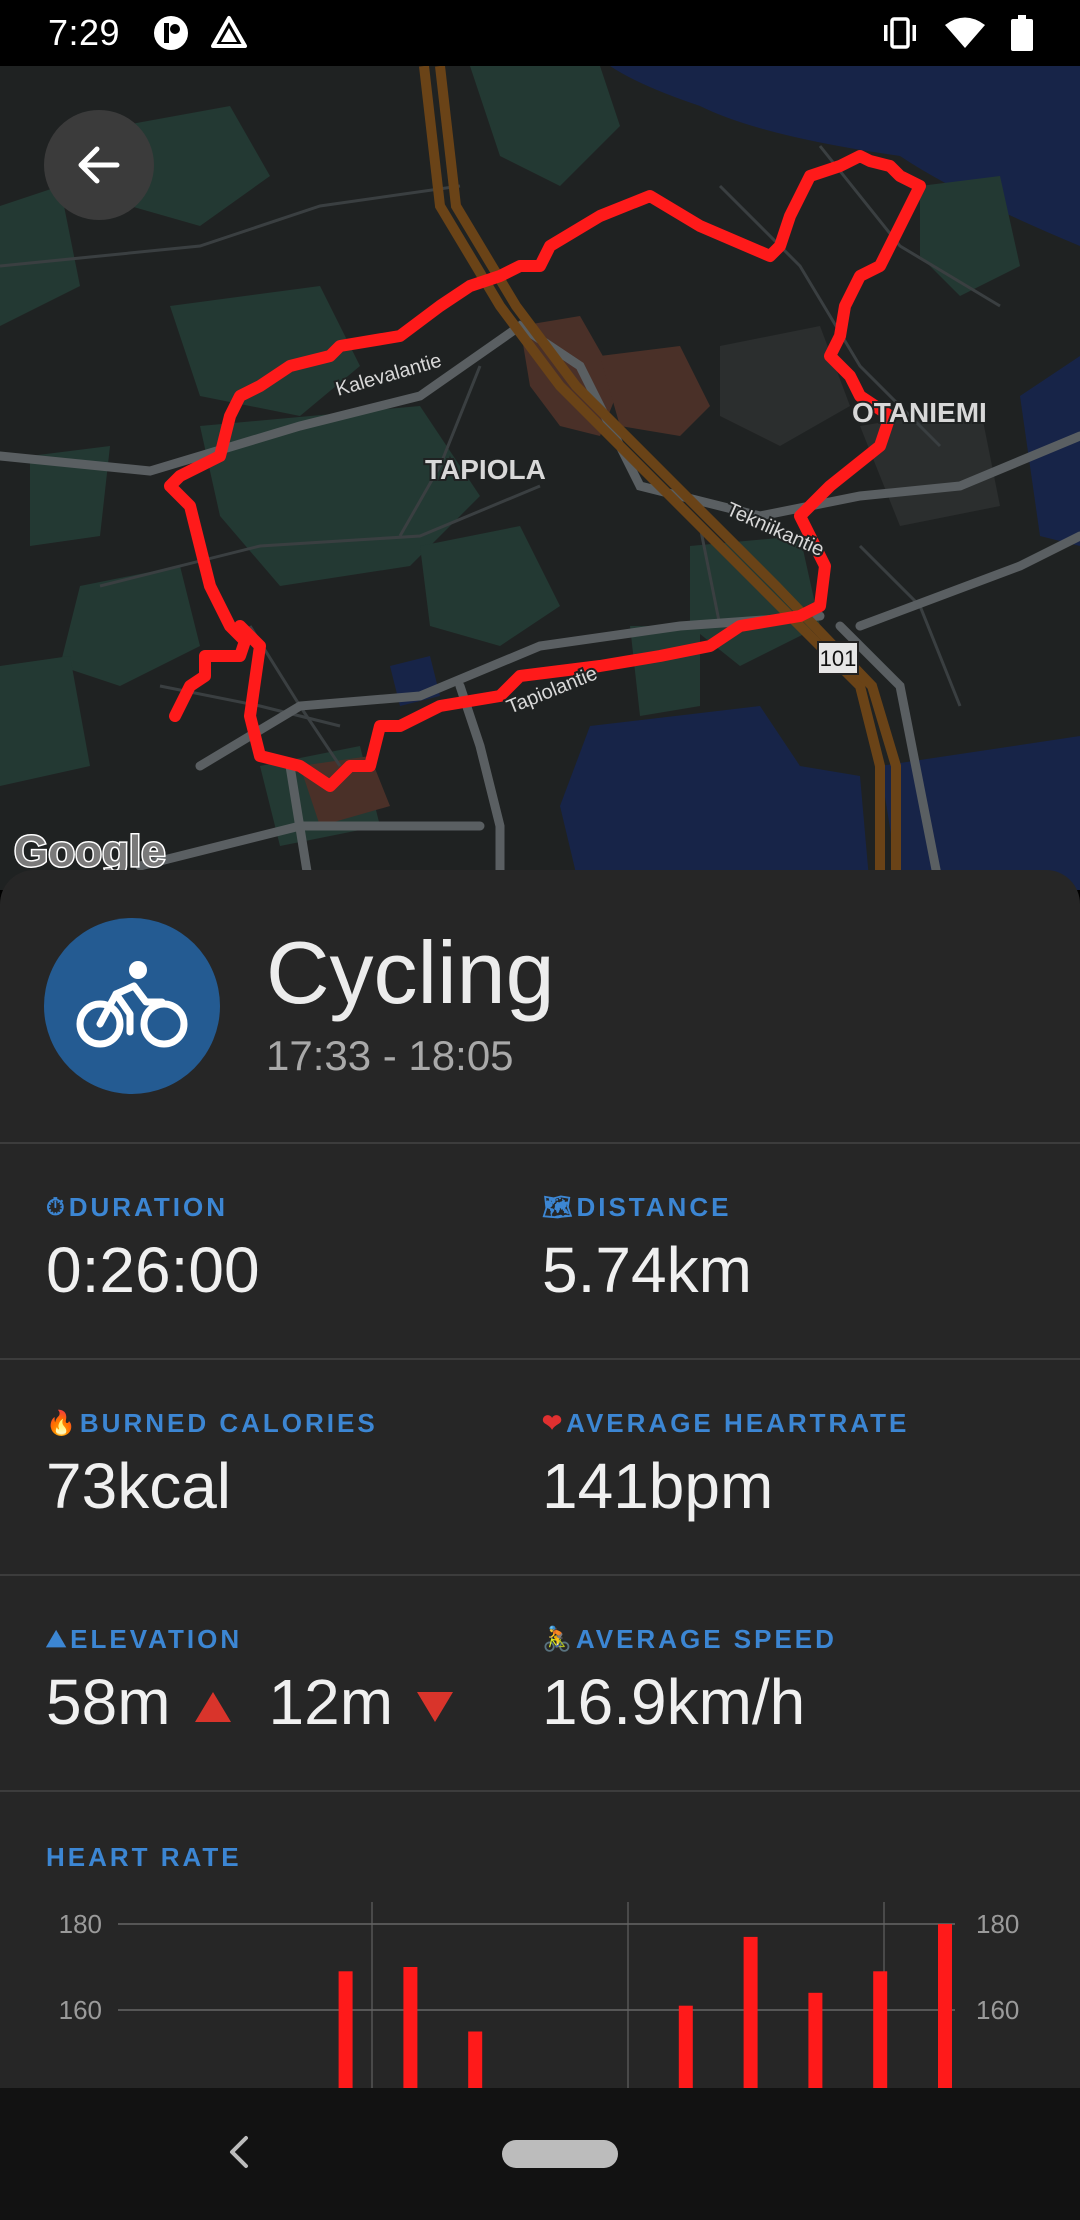 This screenshot has height=2220, width=1080. What do you see at coordinates (229, 35) in the screenshot?
I see `drive-notification-icon` at bounding box center [229, 35].